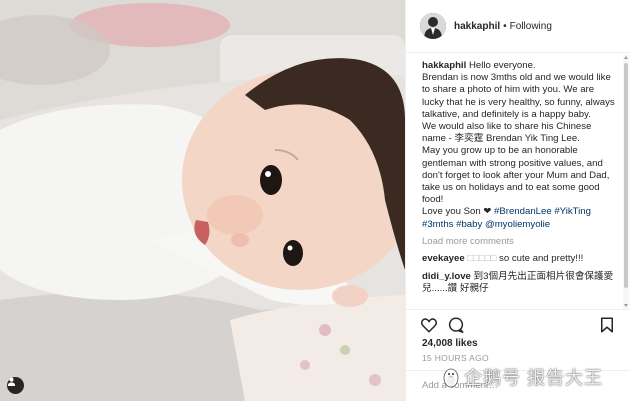 The width and height of the screenshot is (630, 401). What do you see at coordinates (458, 212) in the screenshot?
I see `caption-line-4: Love you Son ❤` at bounding box center [458, 212].